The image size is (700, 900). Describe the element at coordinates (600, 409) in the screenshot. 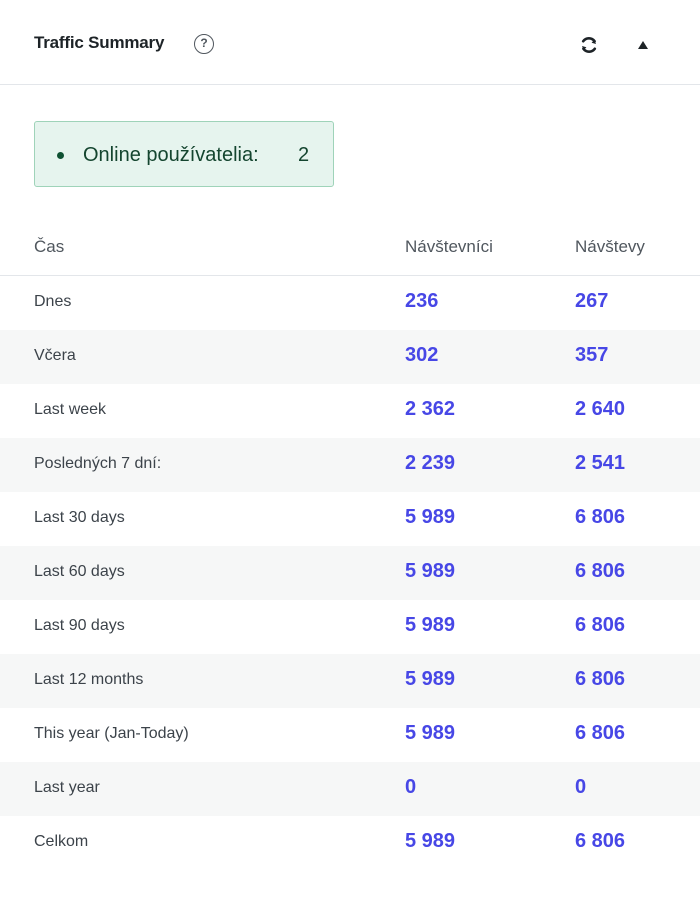

I see `visits-value: 2 640` at that location.